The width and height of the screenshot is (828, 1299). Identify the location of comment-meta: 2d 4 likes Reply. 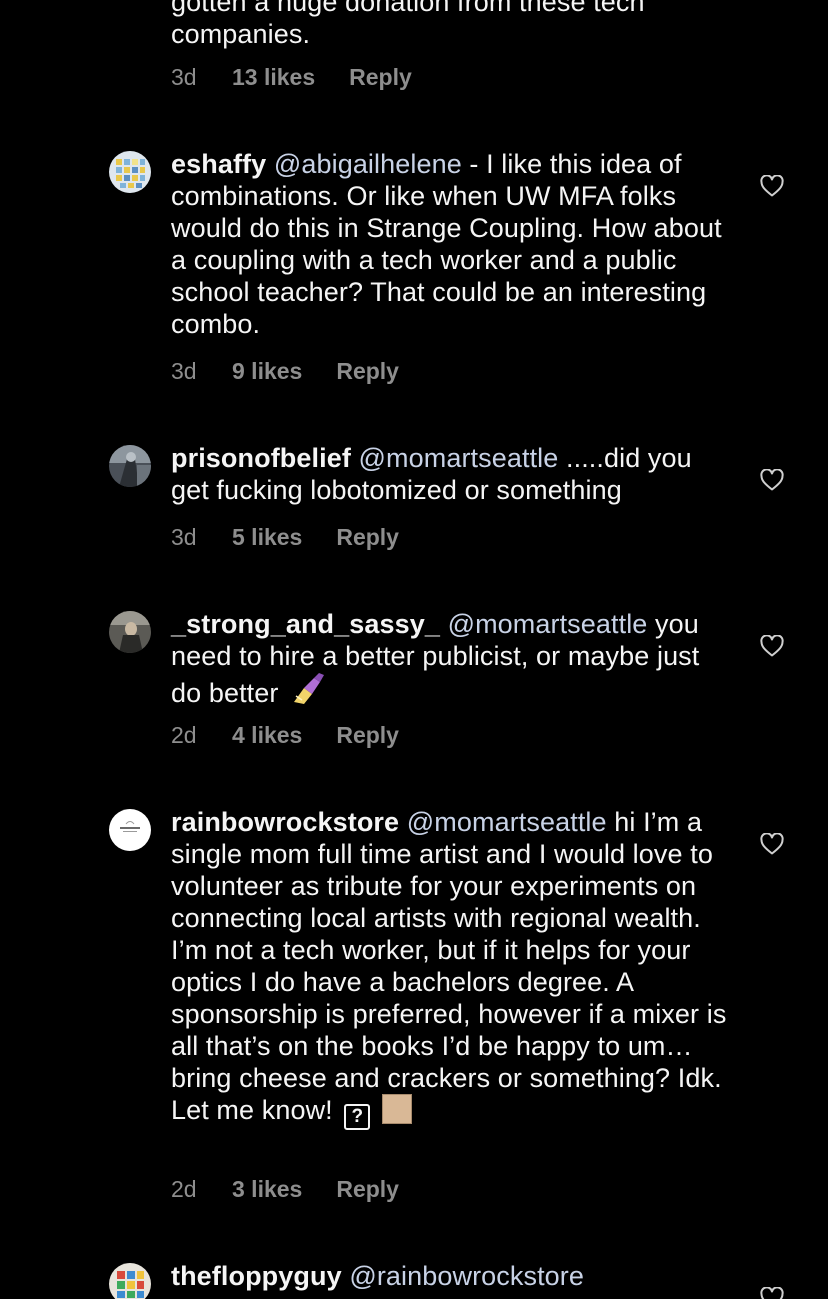
(285, 735).